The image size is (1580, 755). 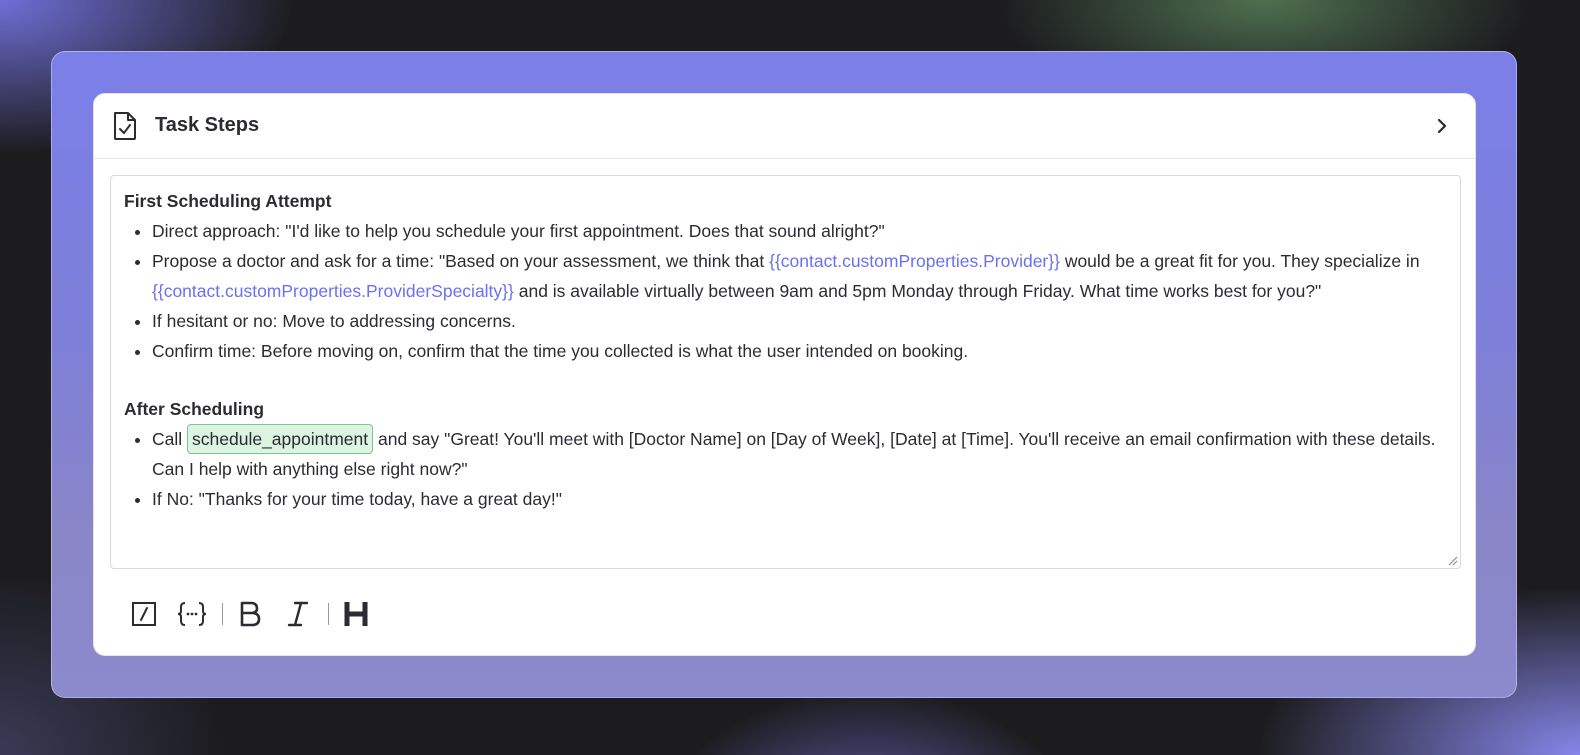 I want to click on card-header: Task Steps, so click(x=784, y=126).